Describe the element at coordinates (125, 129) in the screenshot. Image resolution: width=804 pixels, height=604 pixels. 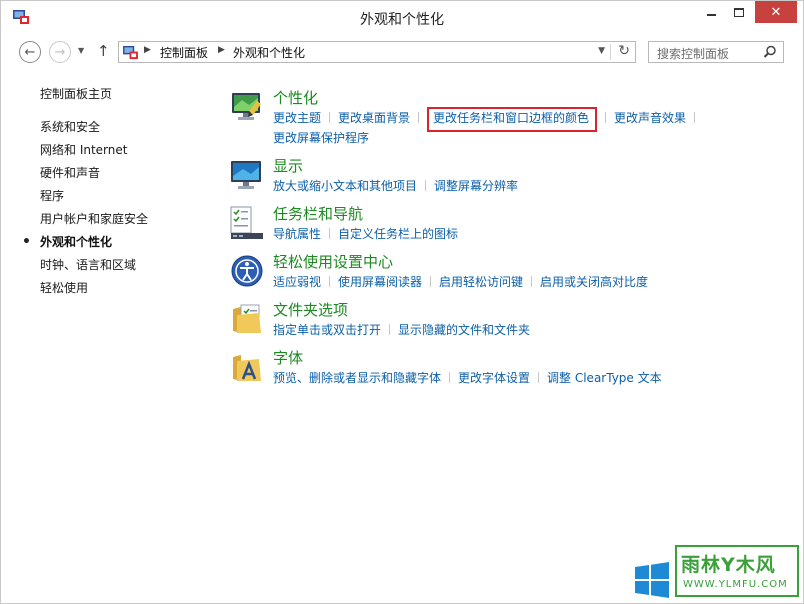
I see `sidebar-item-system-security: 系统和安全` at that location.